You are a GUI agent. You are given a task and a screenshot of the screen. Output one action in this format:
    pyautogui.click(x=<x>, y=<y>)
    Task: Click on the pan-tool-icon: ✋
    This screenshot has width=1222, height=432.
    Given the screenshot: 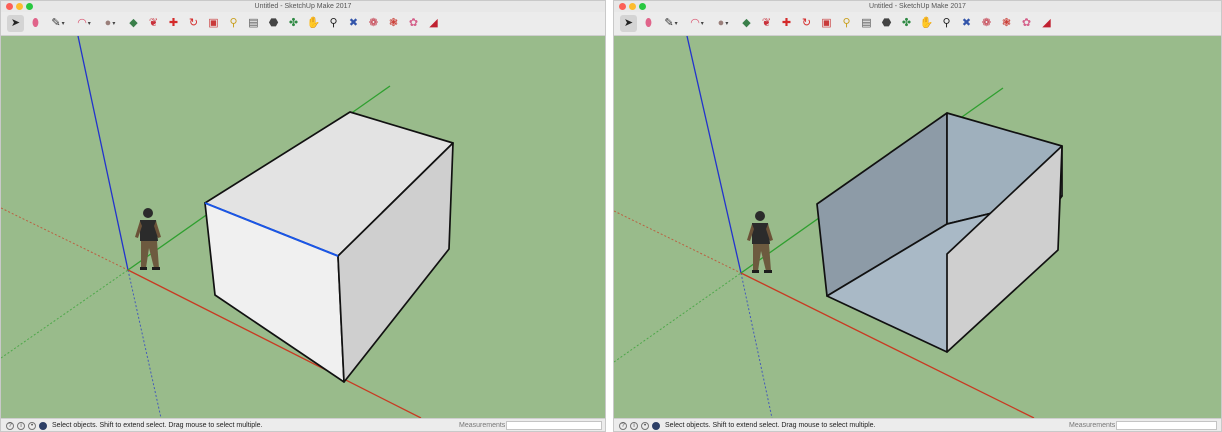 What is the action you would take?
    pyautogui.click(x=926, y=23)
    